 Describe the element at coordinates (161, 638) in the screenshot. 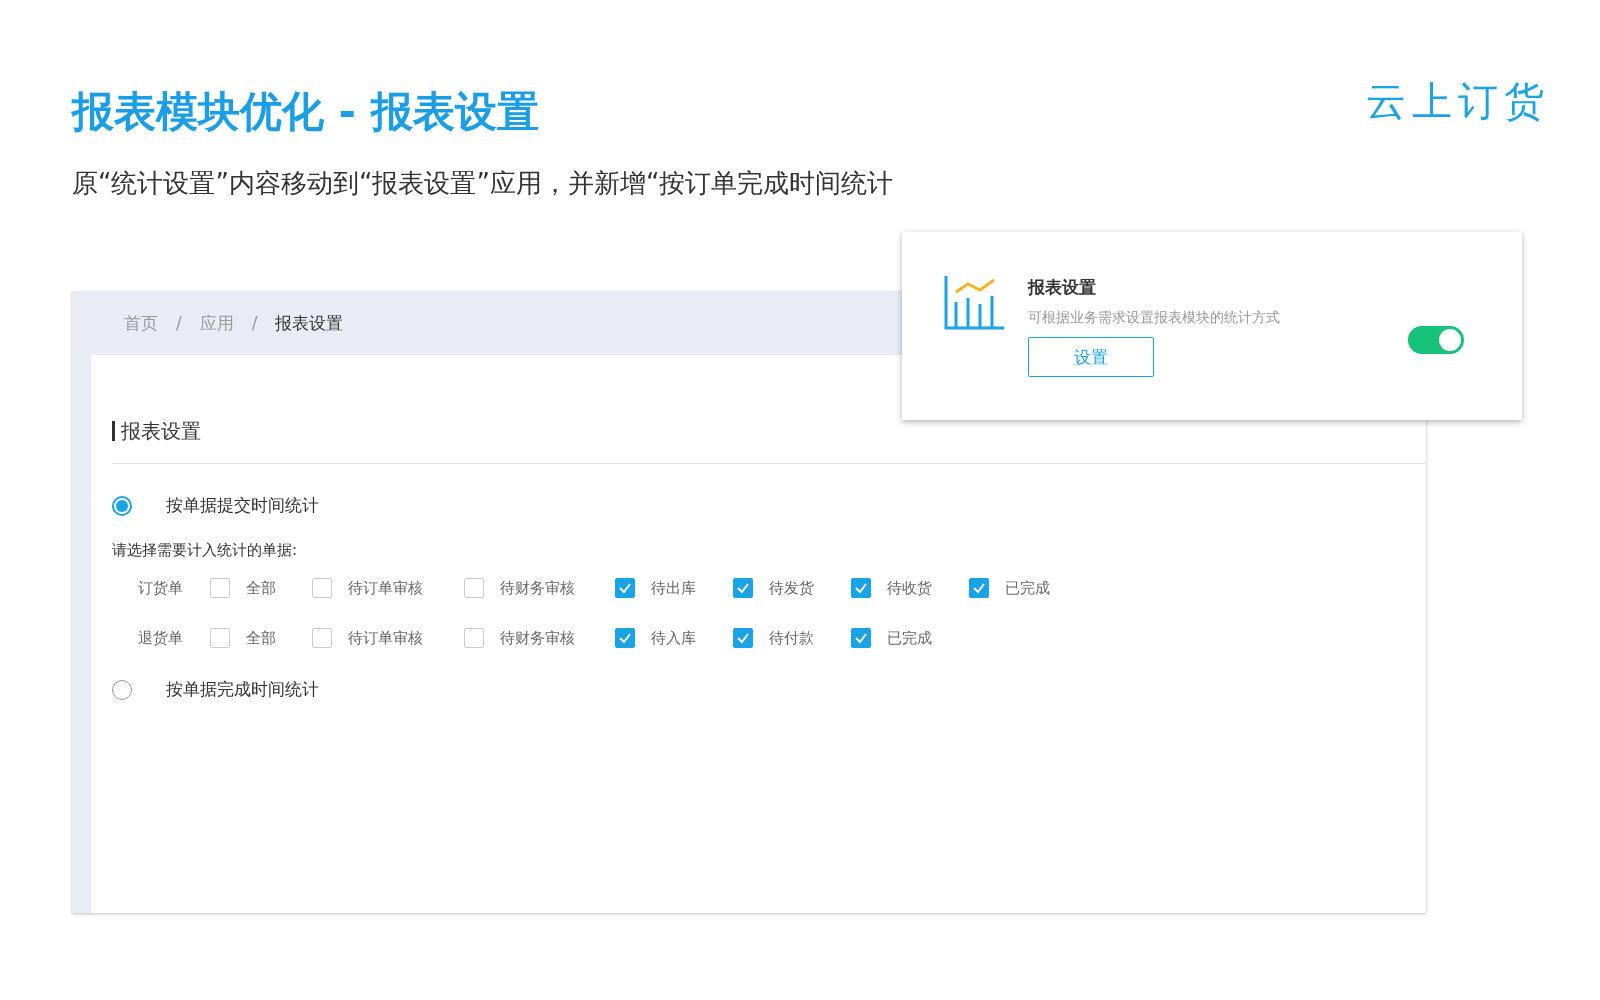

I see `group-label: 退货单` at that location.